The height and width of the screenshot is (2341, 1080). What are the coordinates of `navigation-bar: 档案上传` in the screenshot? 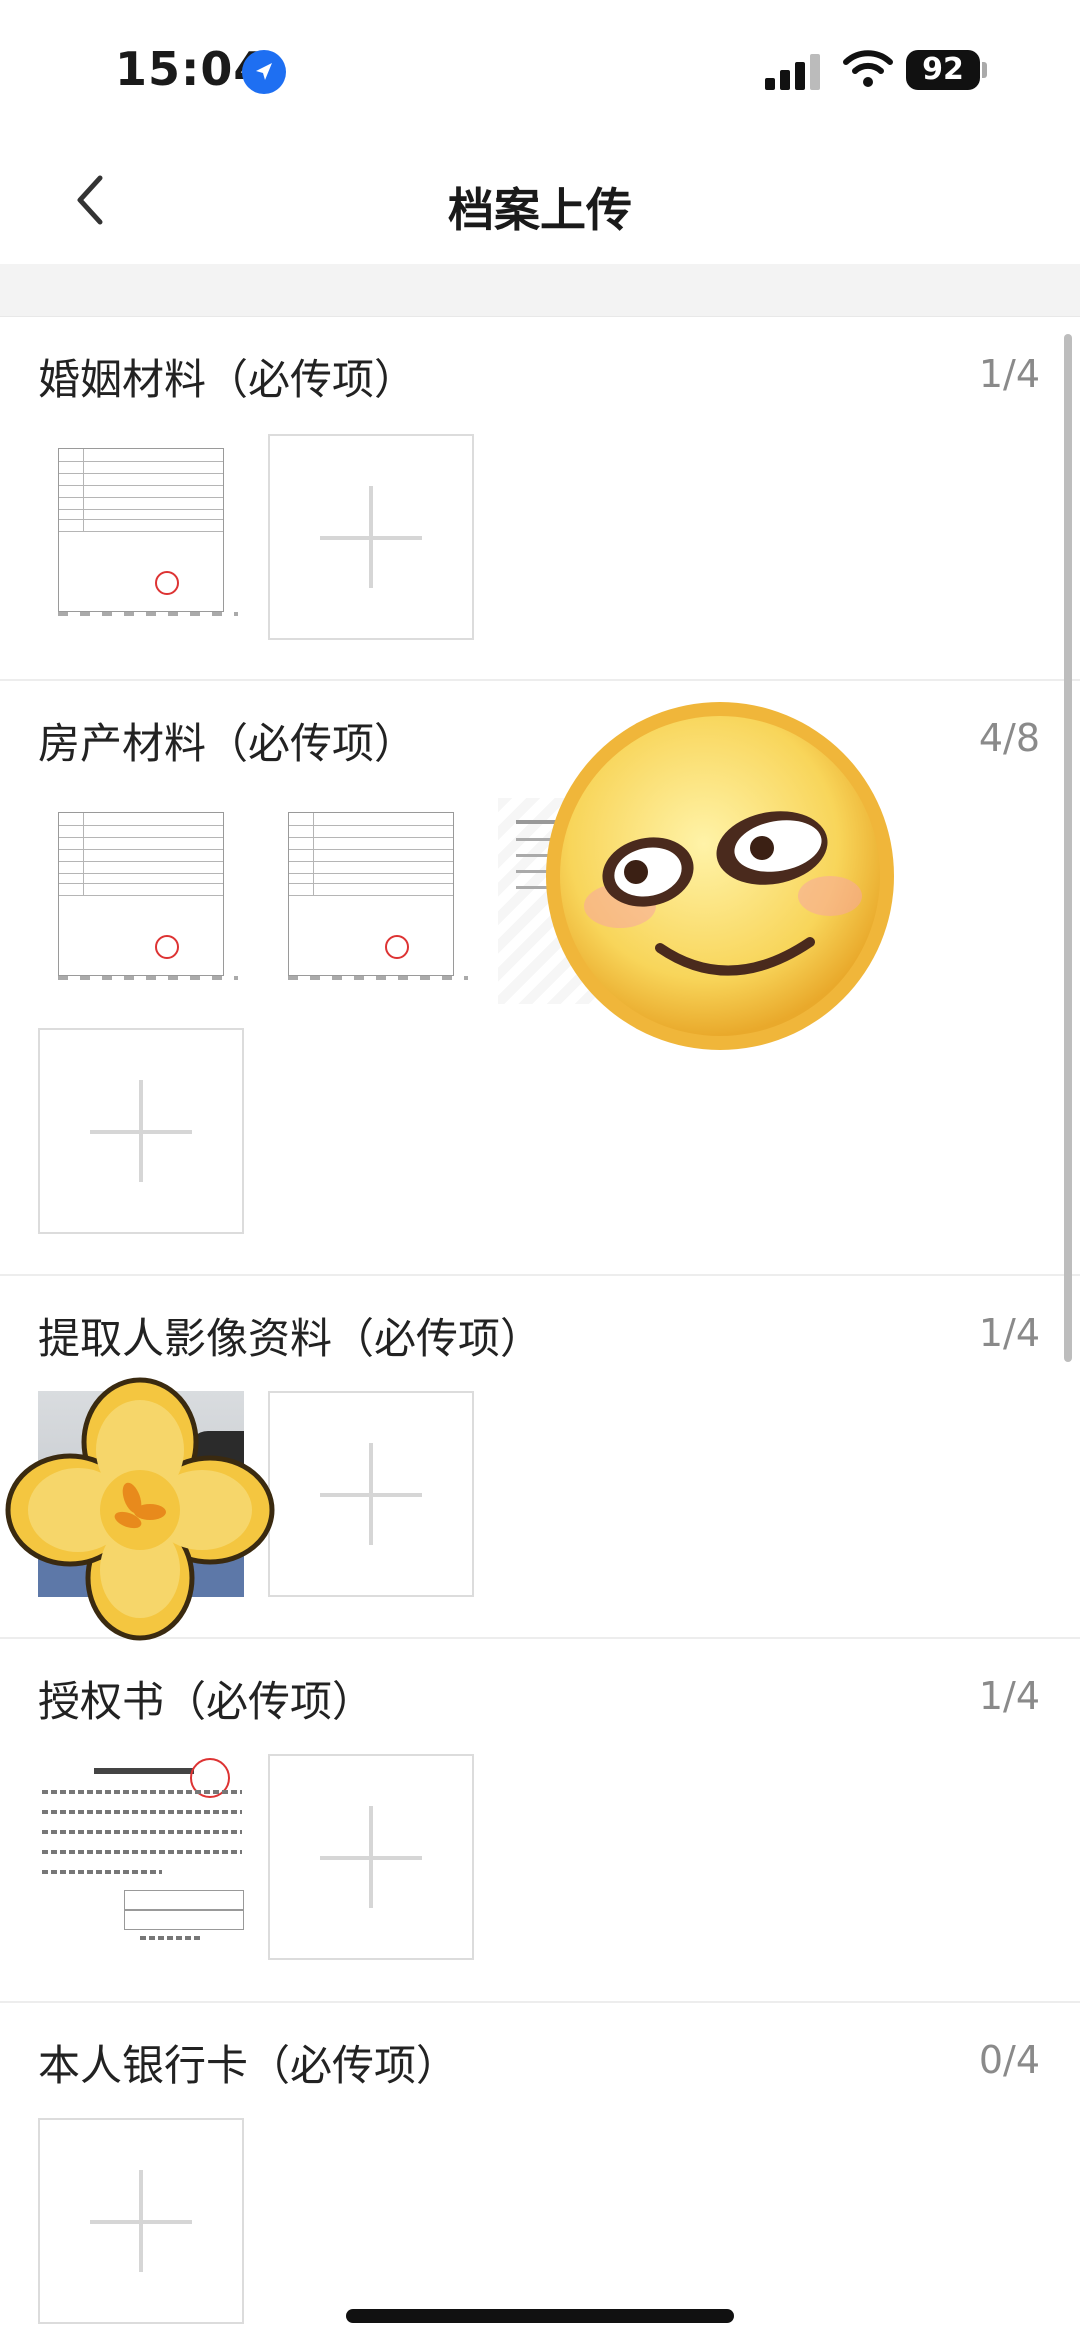 It's located at (540, 202).